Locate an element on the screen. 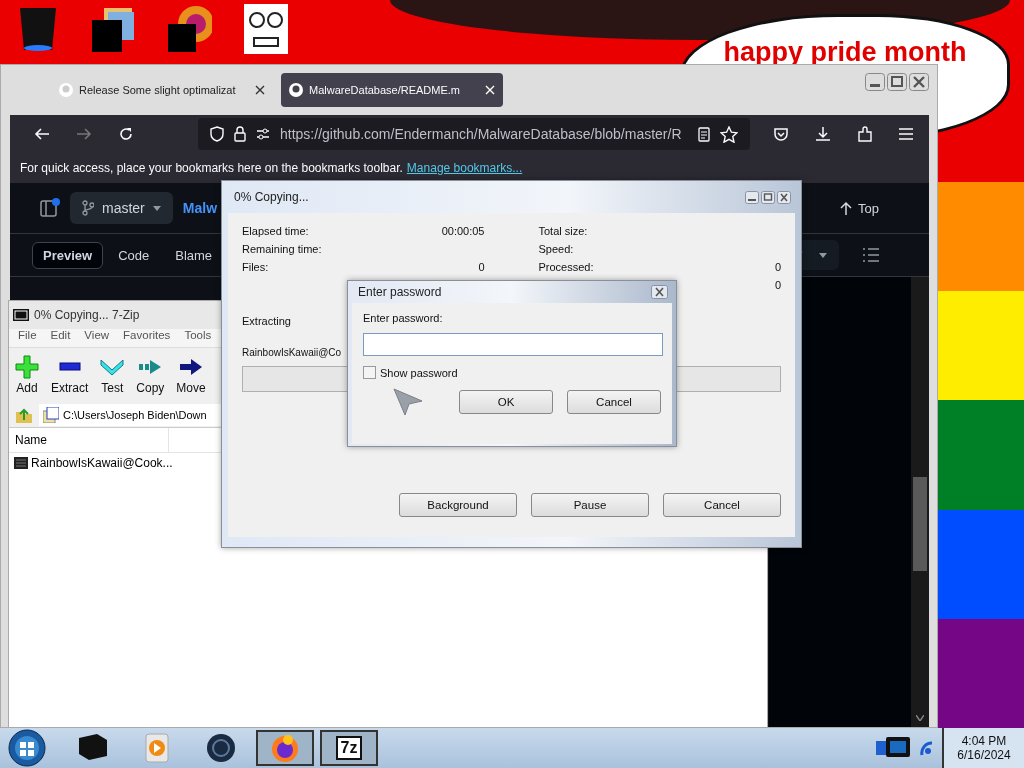 The image size is (1024, 768). checkbox-label: Show password is located at coordinates (419, 372).